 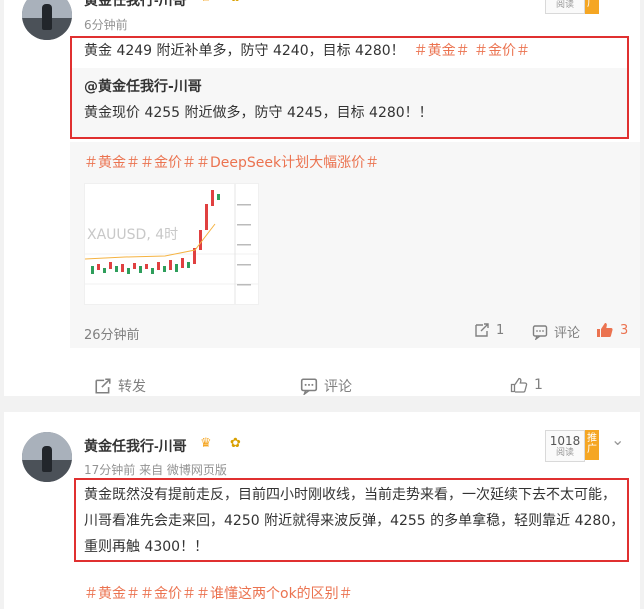 I want to click on repost-button: 转发, so click(x=120, y=386).